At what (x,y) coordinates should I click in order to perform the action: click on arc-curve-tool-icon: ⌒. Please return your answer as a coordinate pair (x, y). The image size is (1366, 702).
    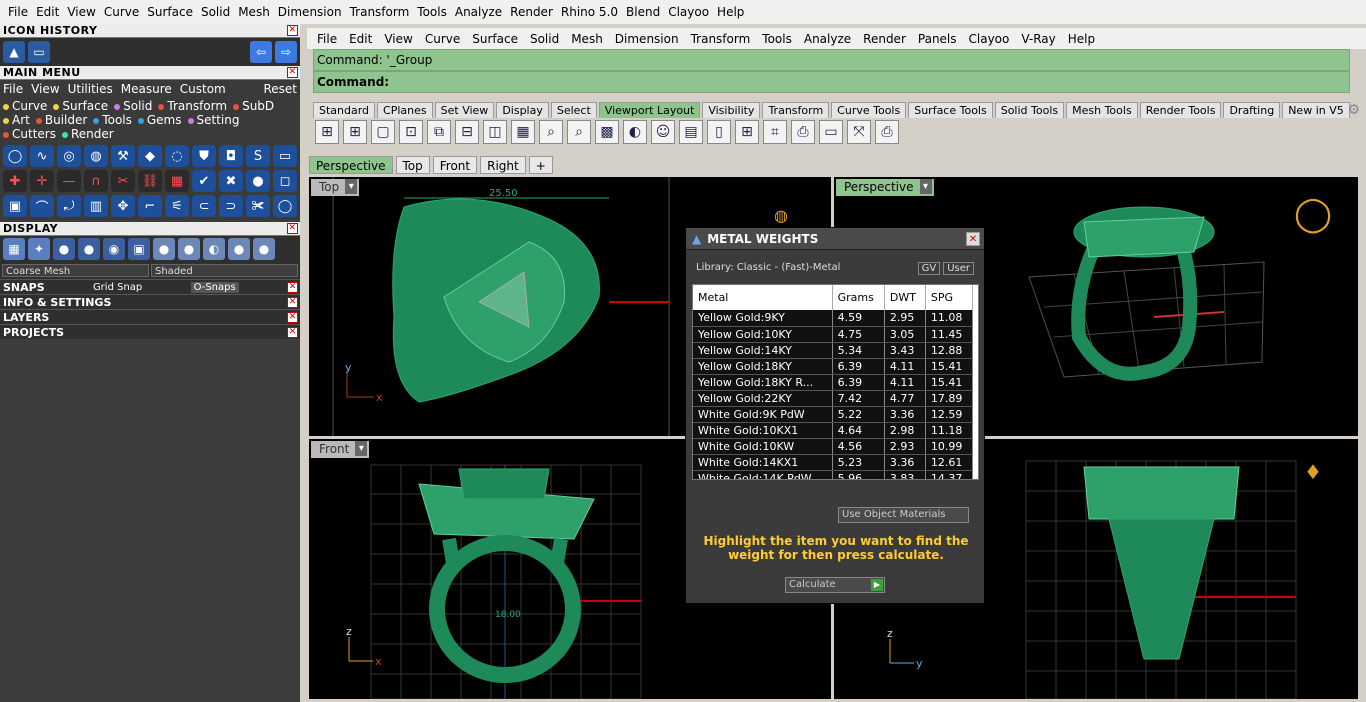
    Looking at the image, I should click on (42, 206).